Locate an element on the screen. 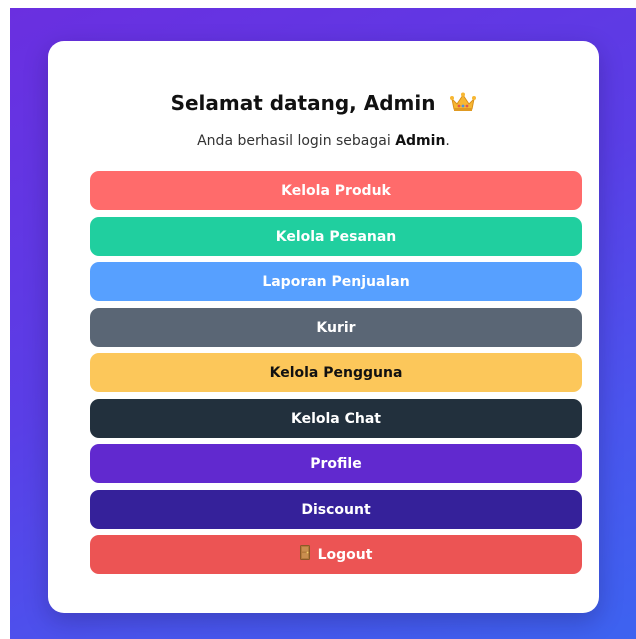 The width and height of the screenshot is (636, 639). discount-label: Discount is located at coordinates (336, 509).